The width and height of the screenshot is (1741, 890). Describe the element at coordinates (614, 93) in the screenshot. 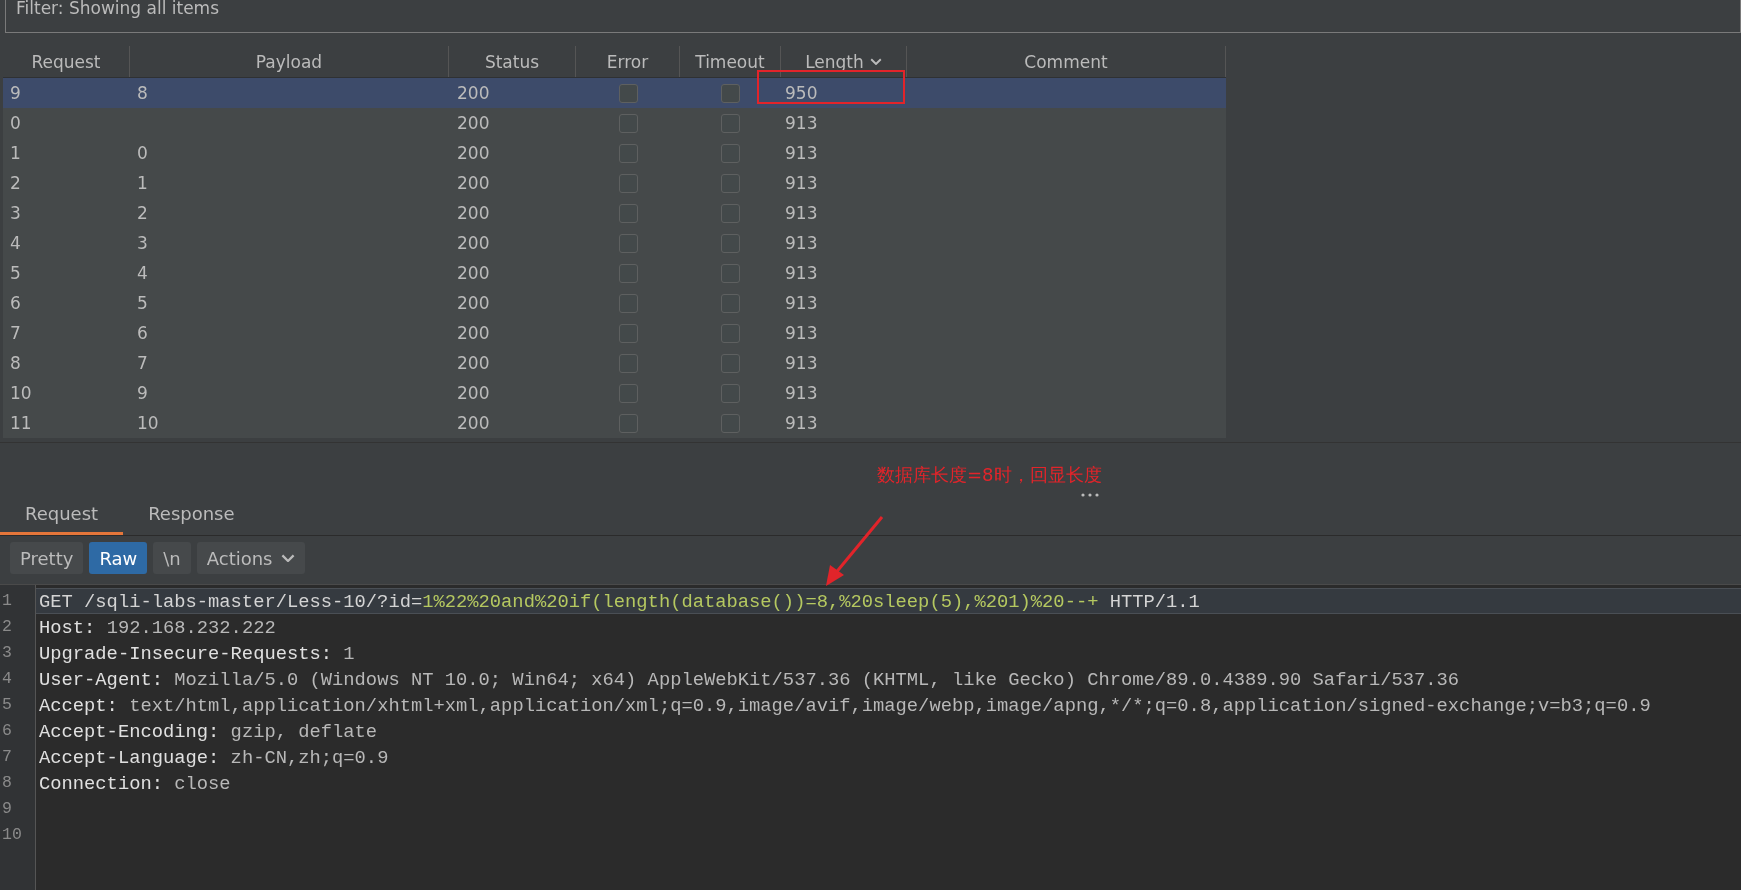

I see `result-row: 9 8 200 950` at that location.